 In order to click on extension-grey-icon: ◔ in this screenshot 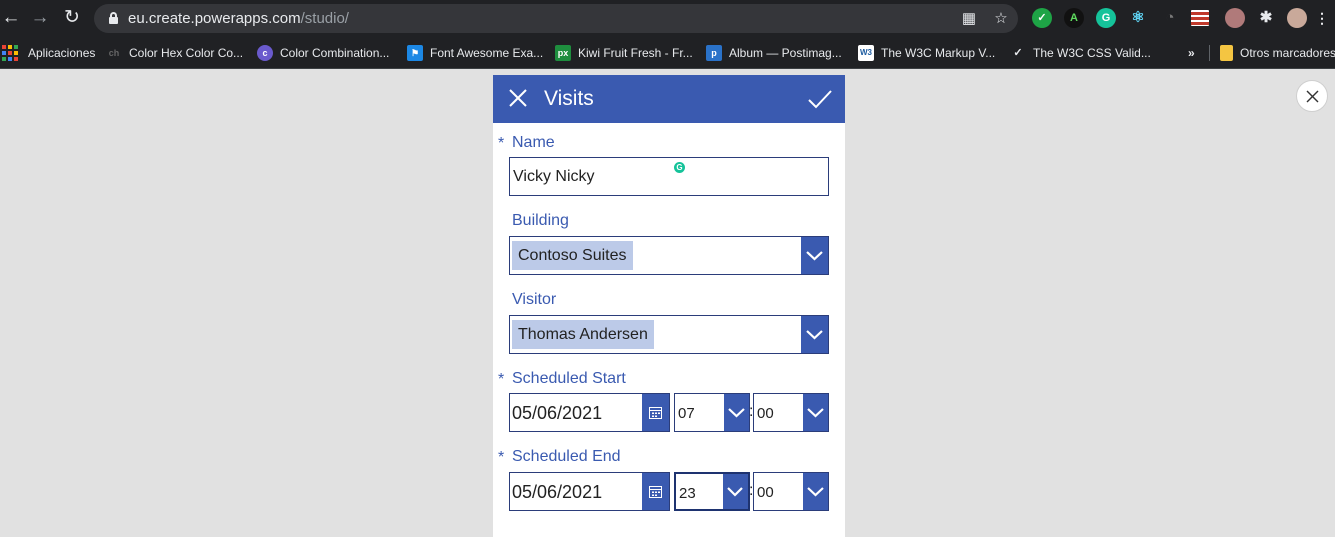, I will do `click(1170, 18)`.